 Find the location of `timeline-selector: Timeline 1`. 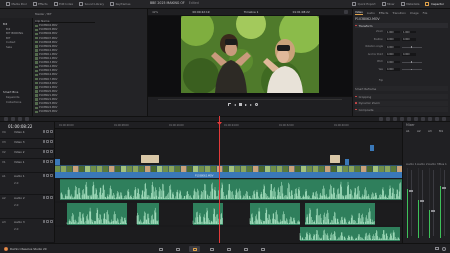

timeline-selector: Timeline 1 is located at coordinates (251, 12).